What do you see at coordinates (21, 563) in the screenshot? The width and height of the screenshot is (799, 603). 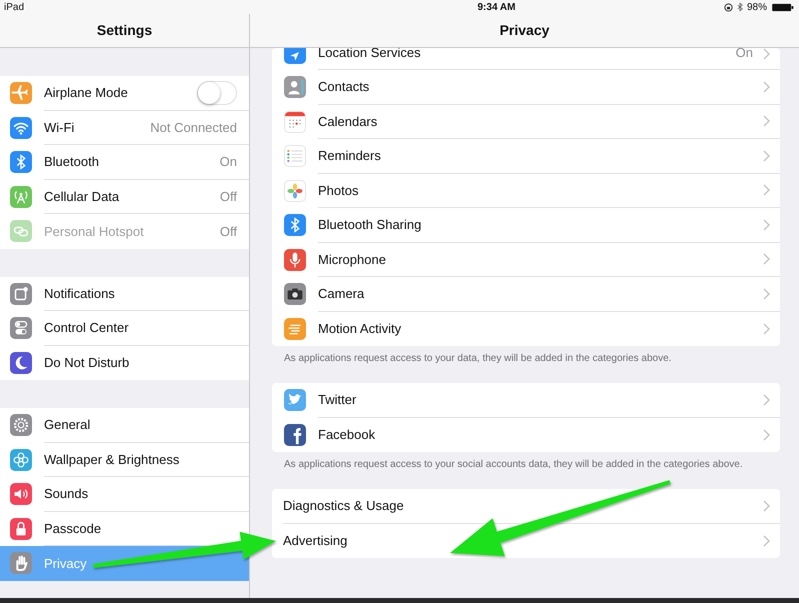 I see `hand-icon` at bounding box center [21, 563].